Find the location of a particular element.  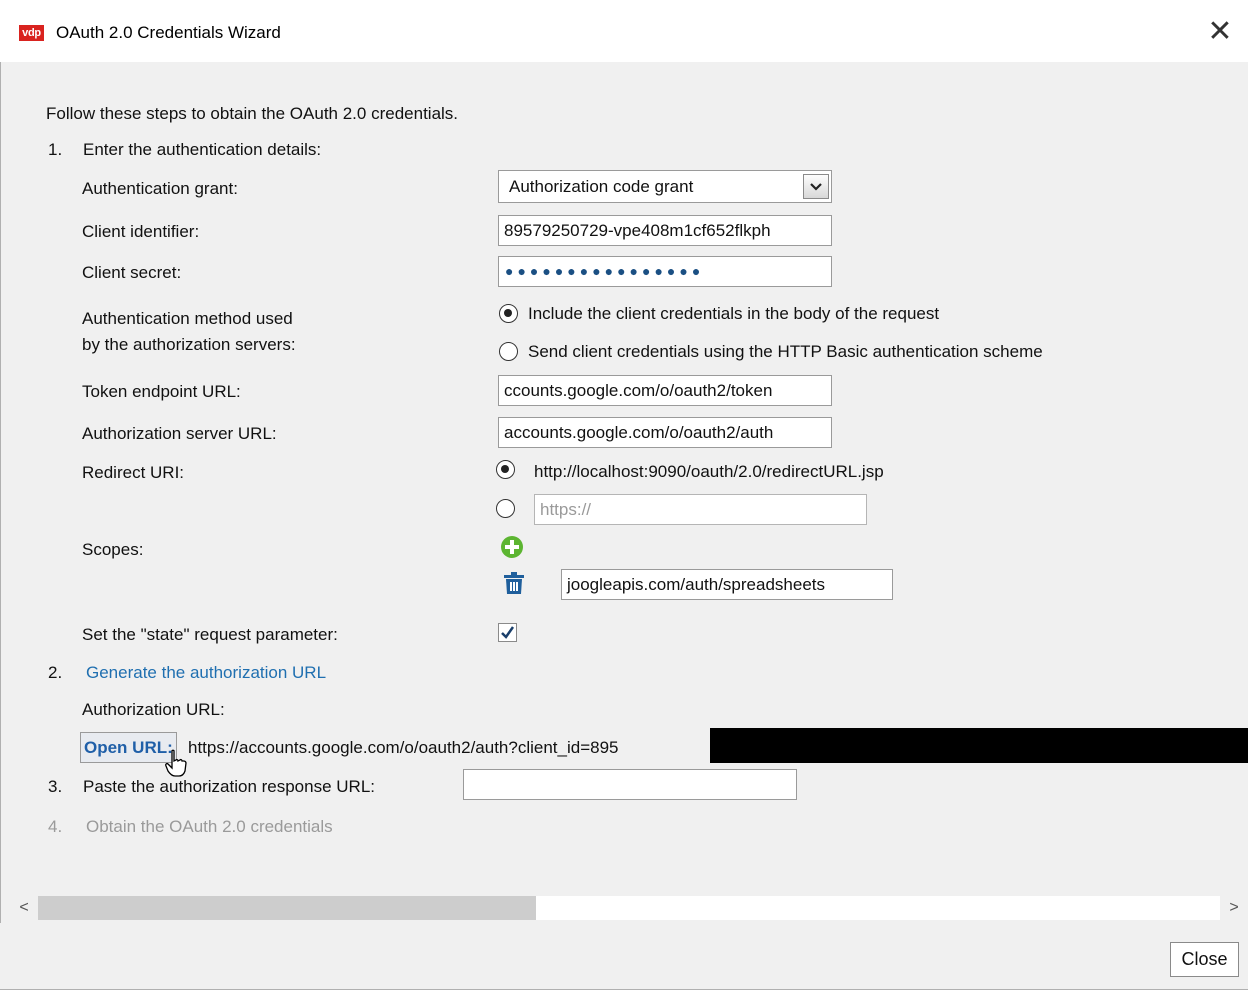

step3-number: 3. is located at coordinates (55, 786).